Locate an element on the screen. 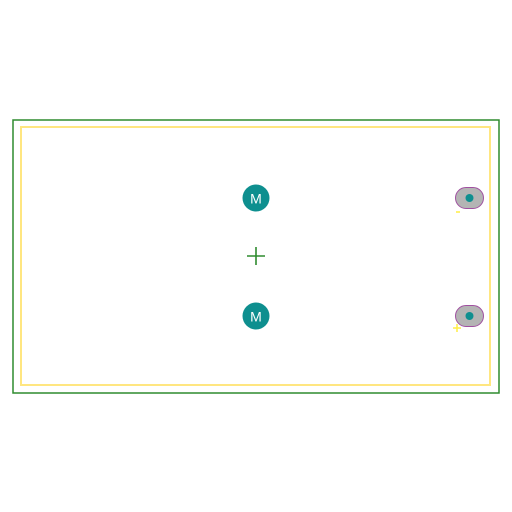  mounting-pad-bottom: M is located at coordinates (256, 316).